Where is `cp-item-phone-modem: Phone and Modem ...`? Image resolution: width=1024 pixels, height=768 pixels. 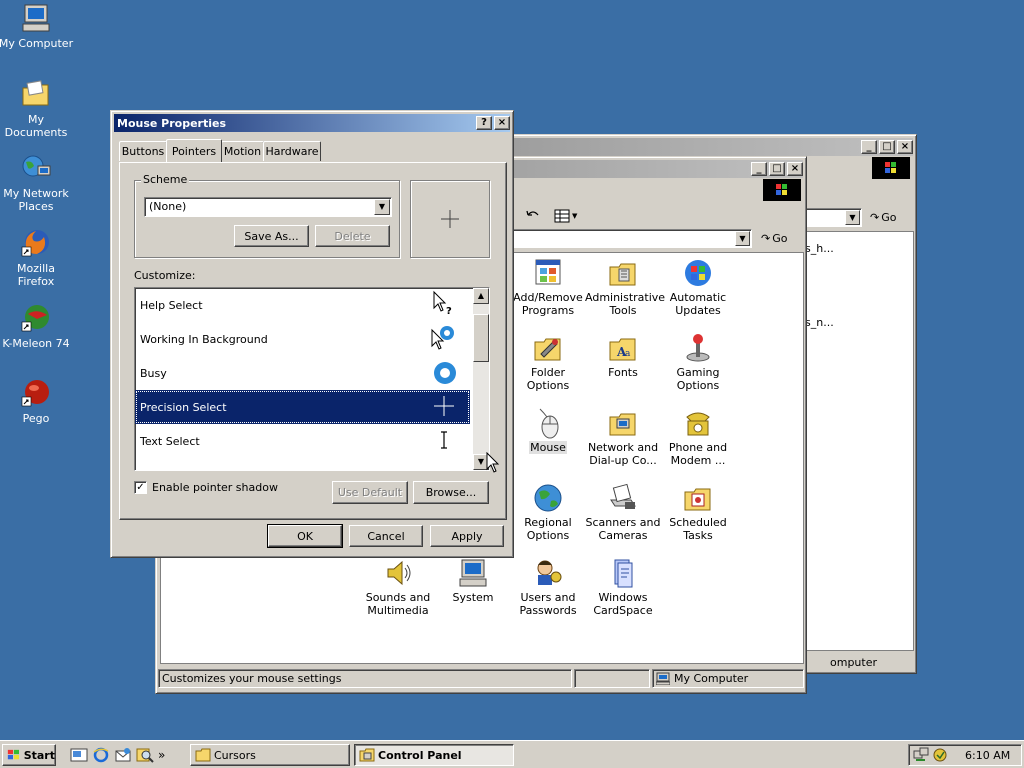
cp-item-phone-modem: Phone and Modem ... is located at coordinates (698, 437).